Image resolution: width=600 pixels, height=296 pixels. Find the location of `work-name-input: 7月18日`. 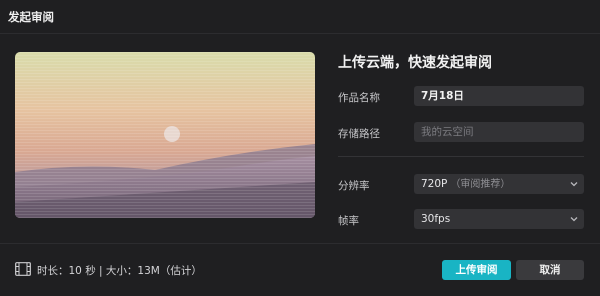

work-name-input: 7月18日 is located at coordinates (499, 96).